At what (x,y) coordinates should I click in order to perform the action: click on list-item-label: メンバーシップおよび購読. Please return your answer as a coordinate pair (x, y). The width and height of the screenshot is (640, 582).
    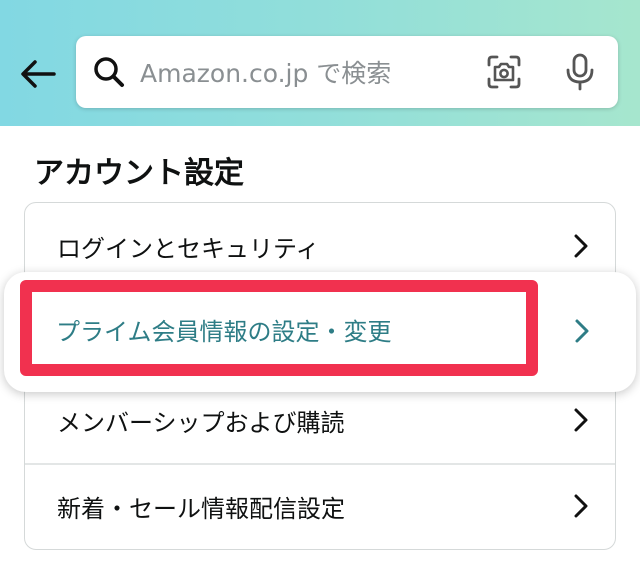
    Looking at the image, I should click on (201, 422).